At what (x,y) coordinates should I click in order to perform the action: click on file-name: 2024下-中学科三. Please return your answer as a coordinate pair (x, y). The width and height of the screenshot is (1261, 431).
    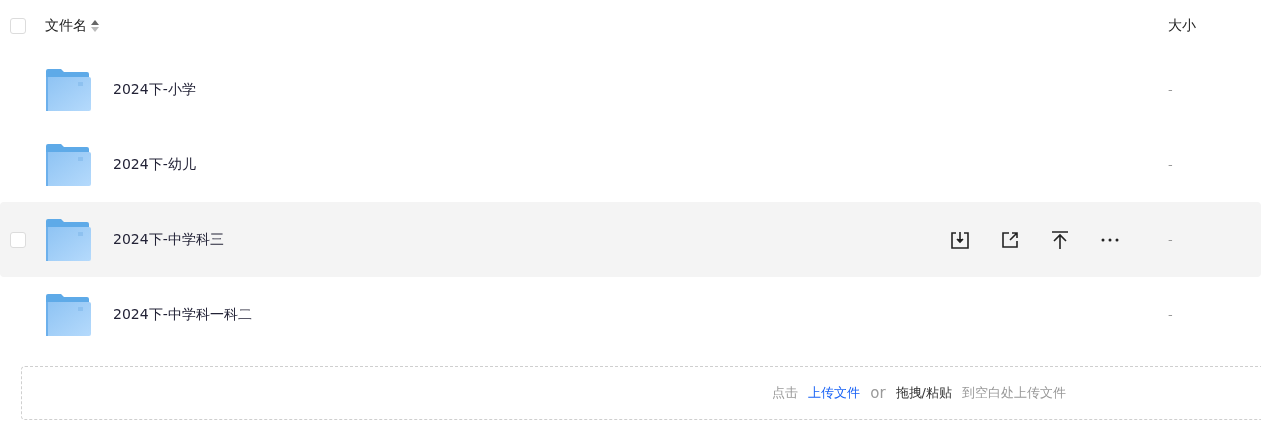
    Looking at the image, I should click on (168, 239).